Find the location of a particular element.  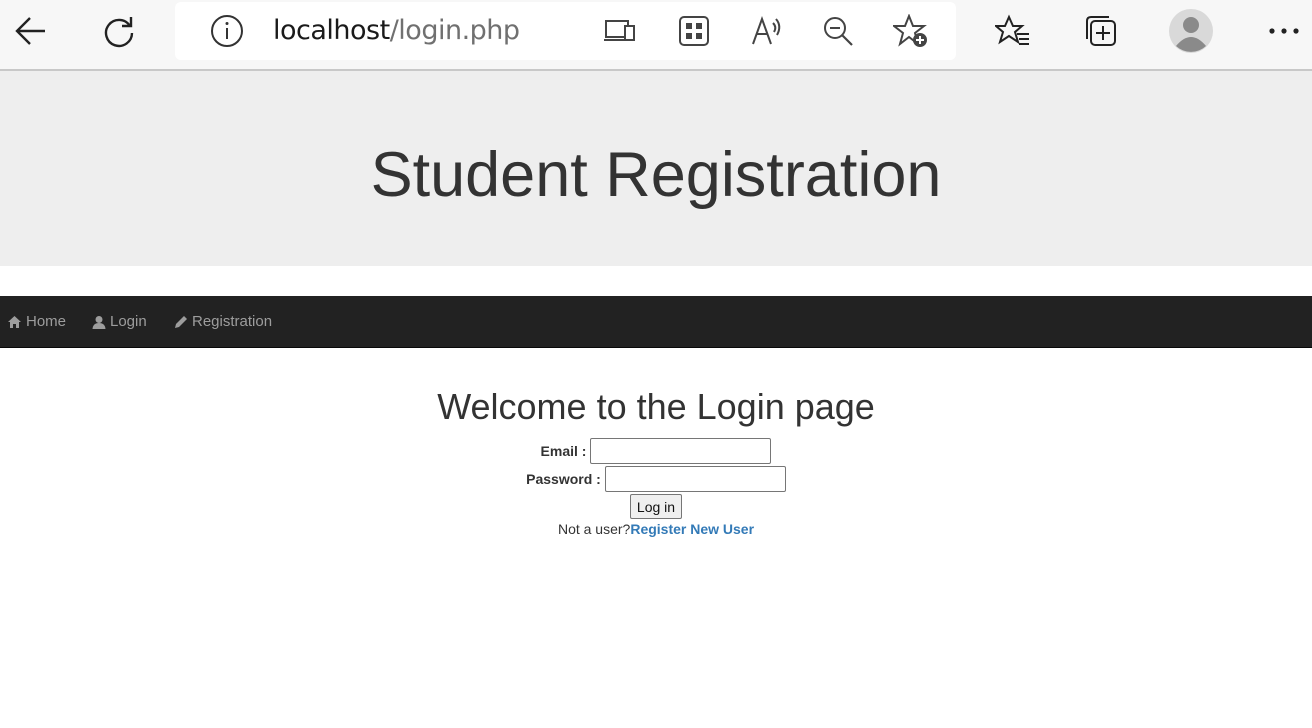

refresh-icon is located at coordinates (119, 31).